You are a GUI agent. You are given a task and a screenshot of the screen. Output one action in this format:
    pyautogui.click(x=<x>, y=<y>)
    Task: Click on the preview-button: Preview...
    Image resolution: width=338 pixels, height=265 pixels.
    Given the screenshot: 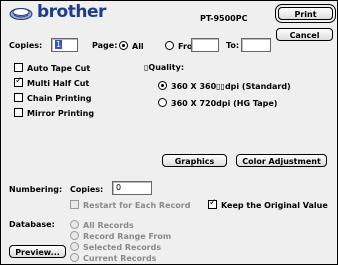 What is the action you would take?
    pyautogui.click(x=37, y=251)
    